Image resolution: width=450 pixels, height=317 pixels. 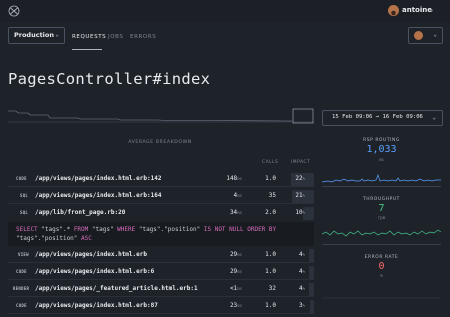 I want to click on tab-requests: REQUESTS, so click(x=89, y=37).